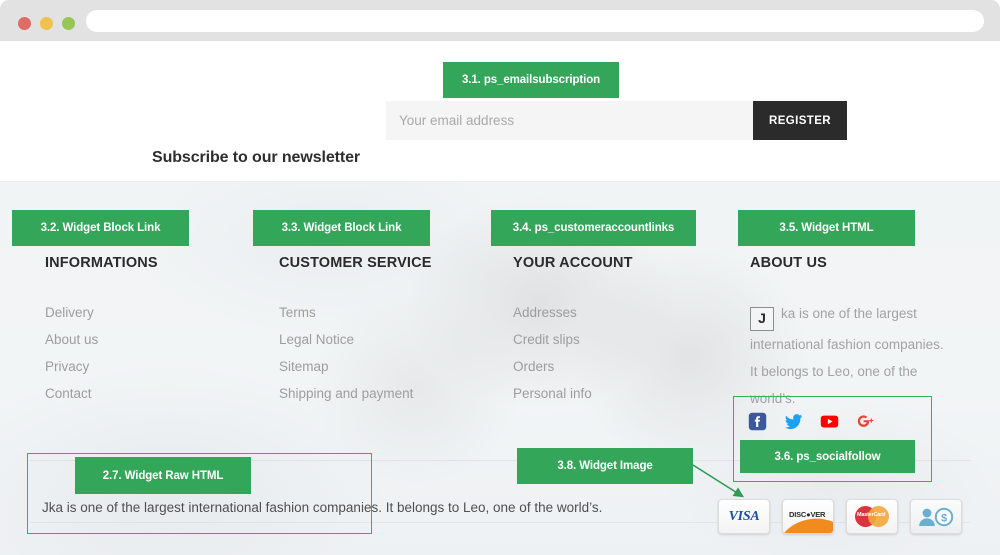  I want to click on visa-card-label: VISA, so click(744, 516).